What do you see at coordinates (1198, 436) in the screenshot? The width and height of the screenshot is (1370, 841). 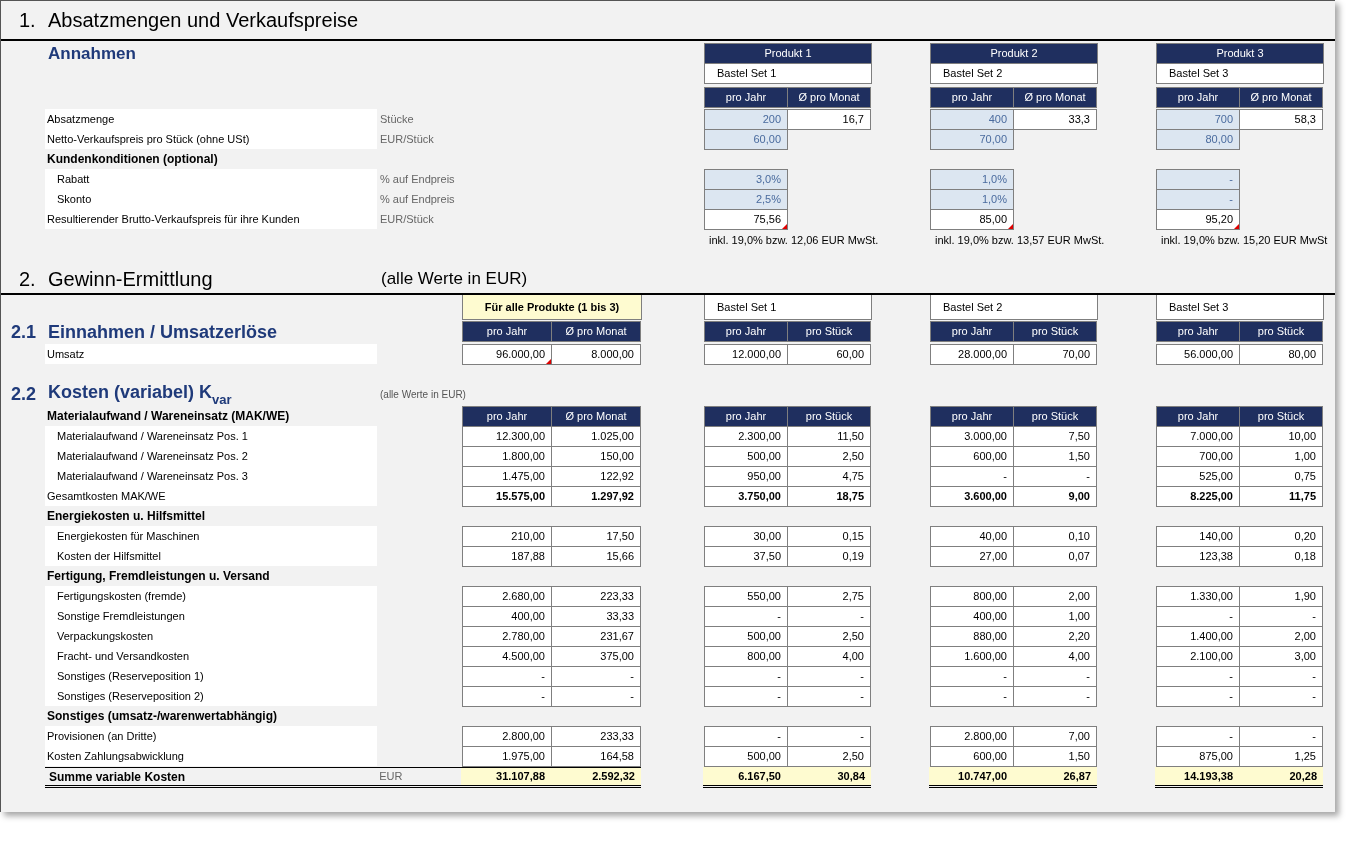 I see `table-cell: 7.000,00` at bounding box center [1198, 436].